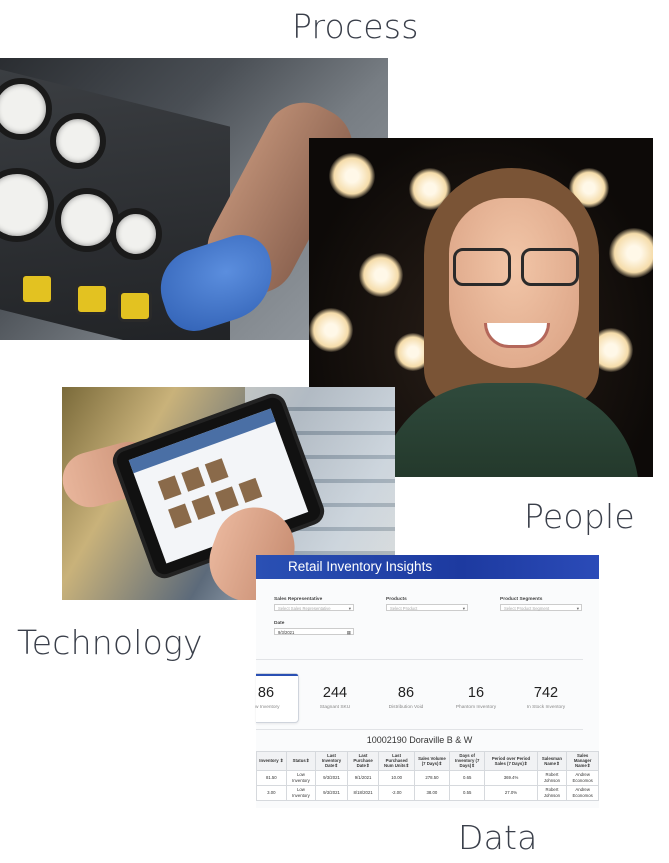 This screenshot has height=863, width=669. What do you see at coordinates (546, 707) in the screenshot?
I see `kpi-label: In Stock Inventory` at bounding box center [546, 707].